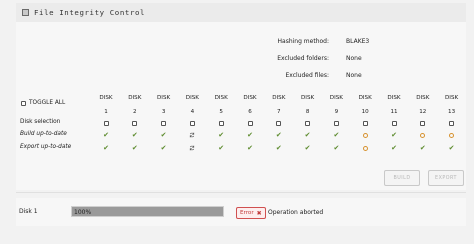 The width and height of the screenshot is (474, 244). Describe the element at coordinates (307, 112) in the screenshot. I see `disk-number: 8` at that location.